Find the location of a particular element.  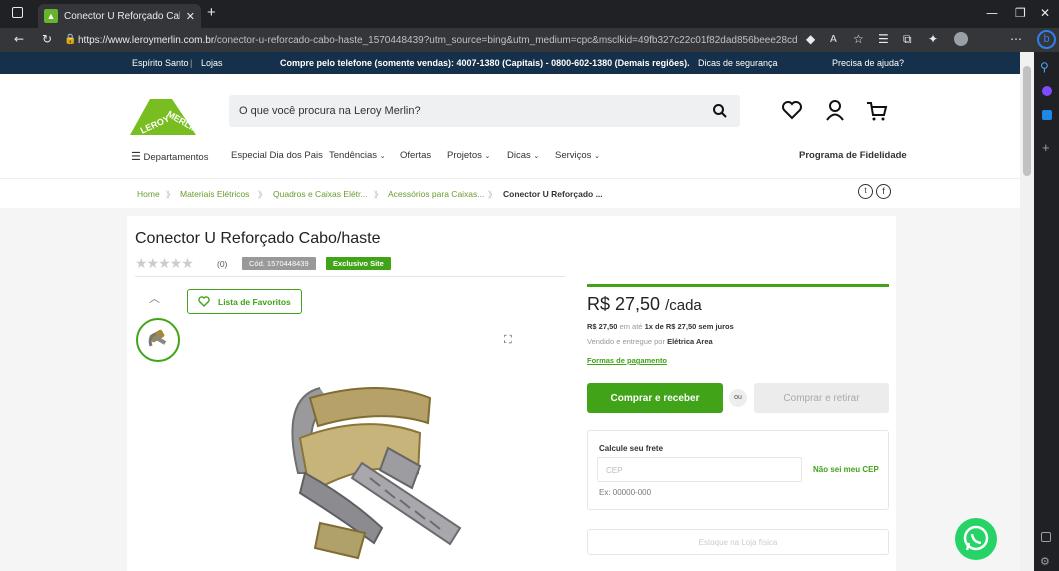

restore-icon: ❐ is located at coordinates (1020, 13).